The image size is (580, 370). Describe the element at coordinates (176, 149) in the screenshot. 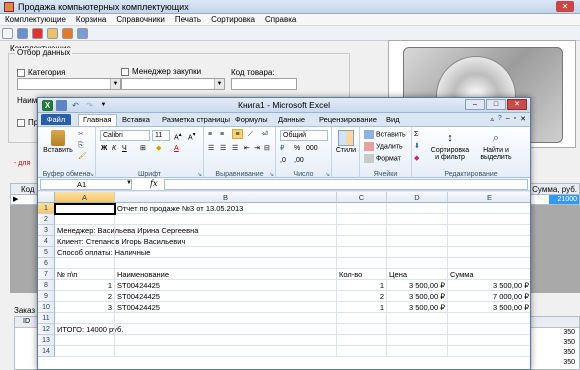

I see `font-color-icon: A` at that location.